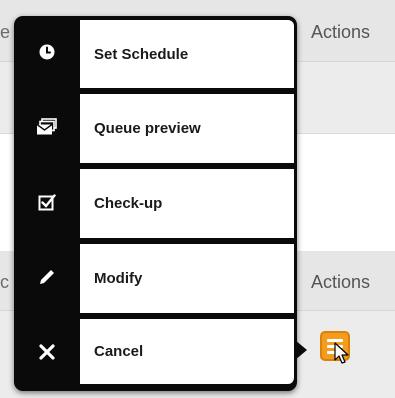 This screenshot has height=398, width=395. I want to click on checkbox-icon, so click(47, 202).